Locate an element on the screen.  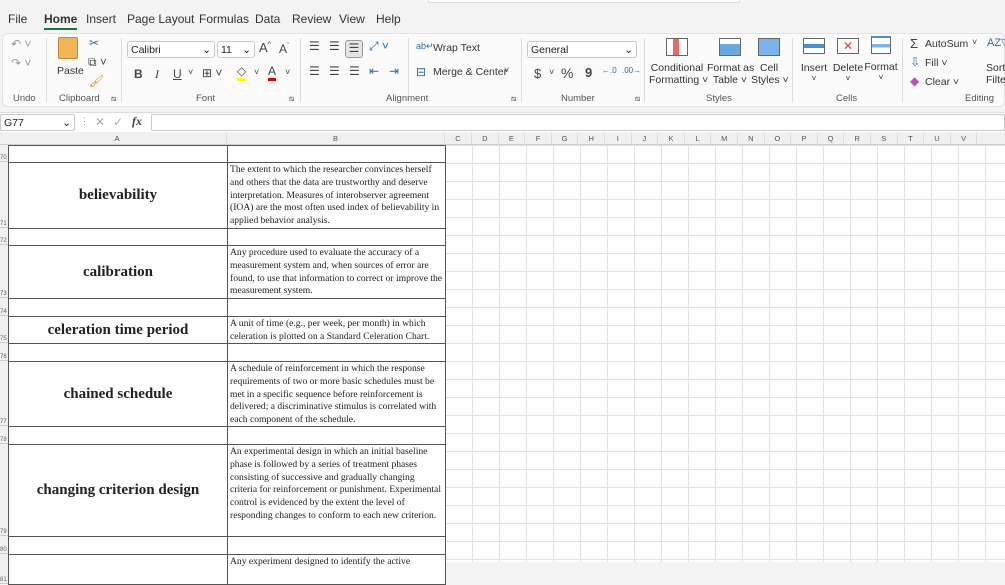
row-header: 76 is located at coordinates (4, 352).